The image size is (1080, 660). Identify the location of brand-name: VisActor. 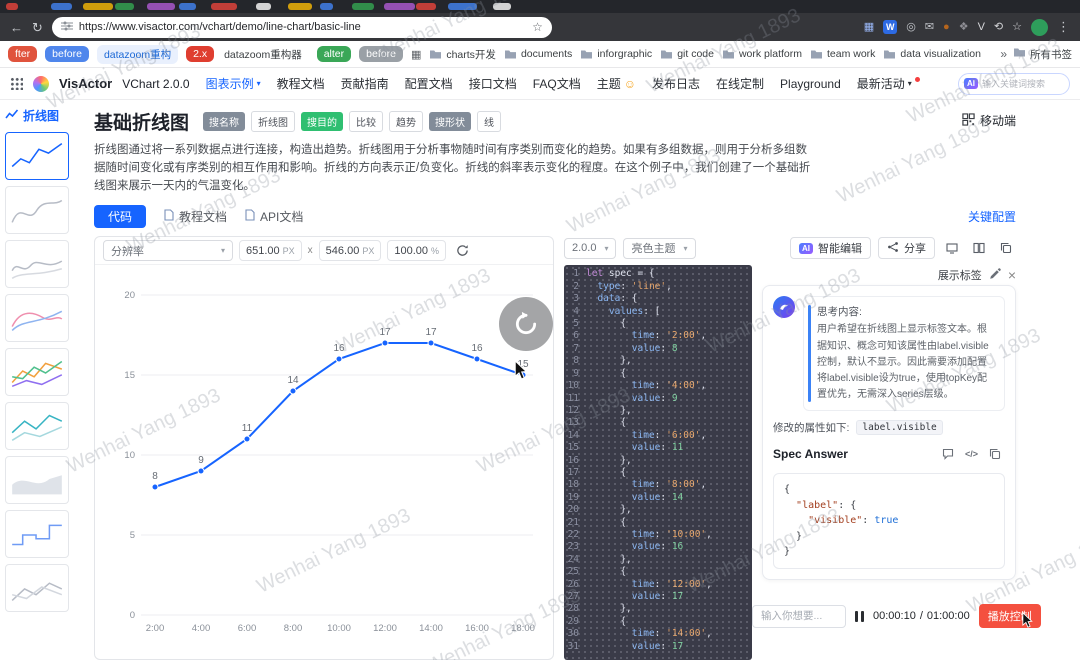
(85, 83).